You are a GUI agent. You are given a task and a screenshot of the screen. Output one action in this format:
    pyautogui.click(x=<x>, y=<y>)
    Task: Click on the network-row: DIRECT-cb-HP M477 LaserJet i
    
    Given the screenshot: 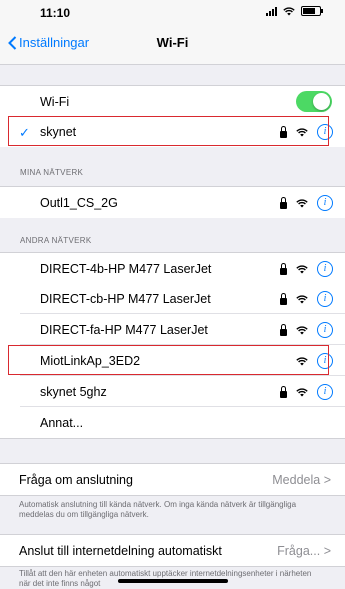 What is the action you would take?
    pyautogui.click(x=172, y=298)
    